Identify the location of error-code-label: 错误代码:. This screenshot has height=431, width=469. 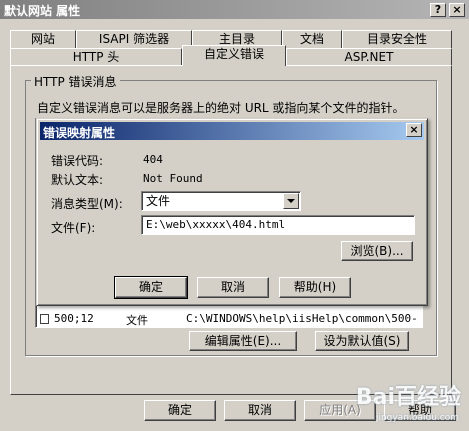
(77, 161).